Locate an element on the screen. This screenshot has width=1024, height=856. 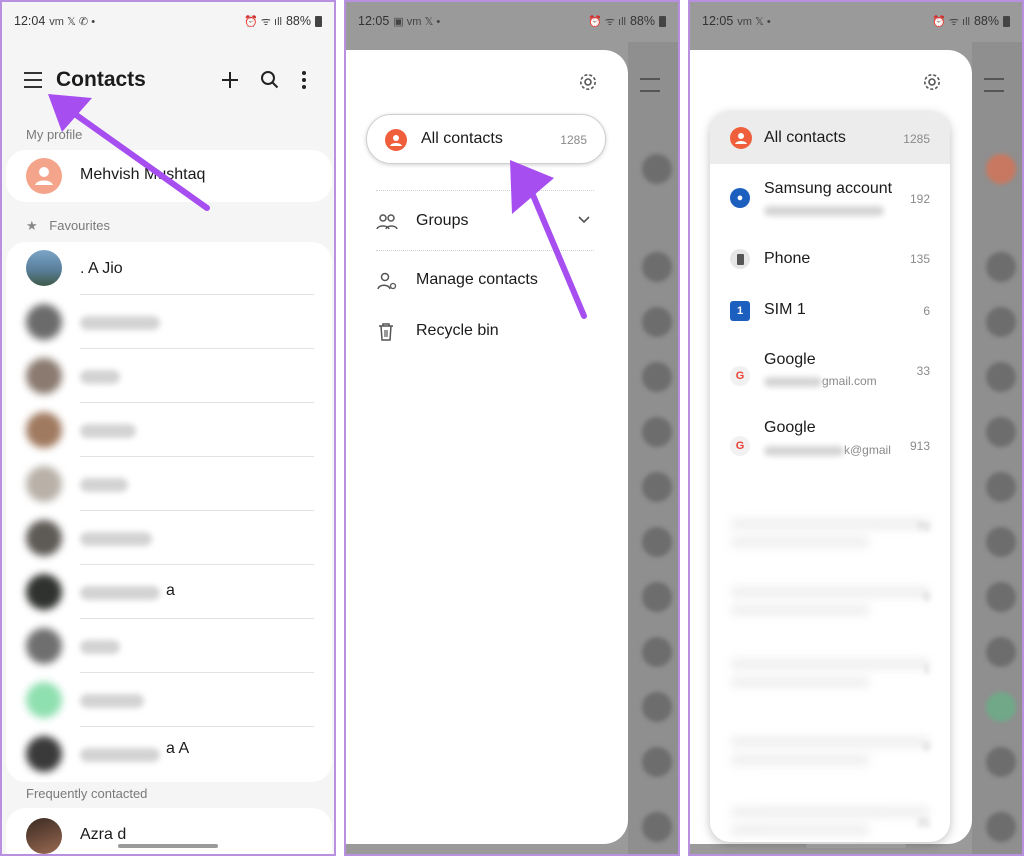
groups-item: Groups is located at coordinates (486, 222).